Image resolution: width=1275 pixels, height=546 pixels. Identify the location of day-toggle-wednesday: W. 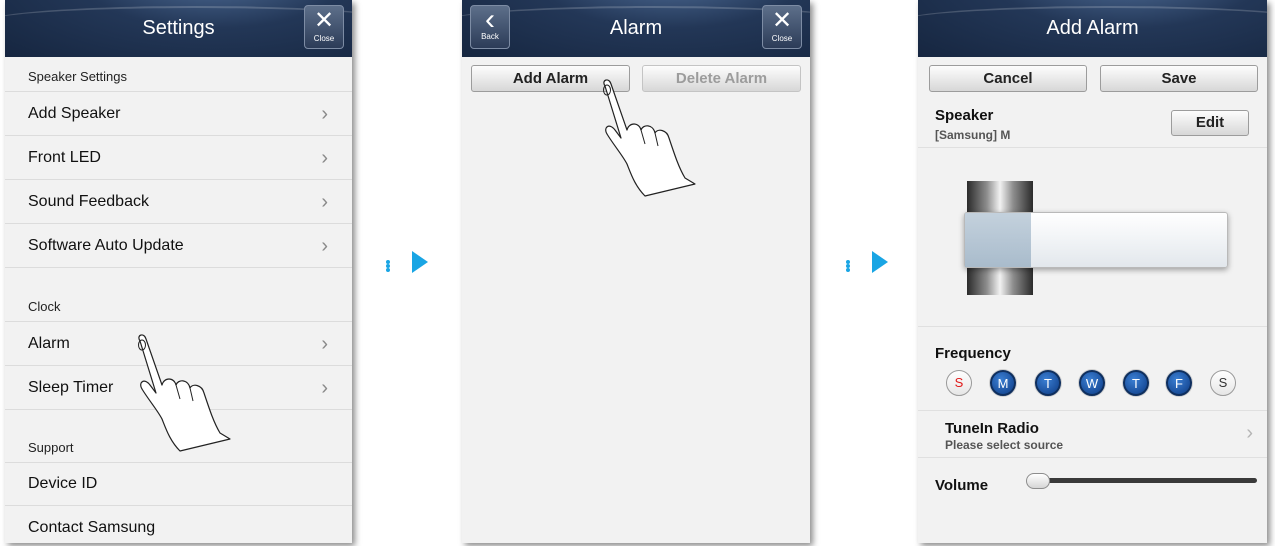
(1092, 383).